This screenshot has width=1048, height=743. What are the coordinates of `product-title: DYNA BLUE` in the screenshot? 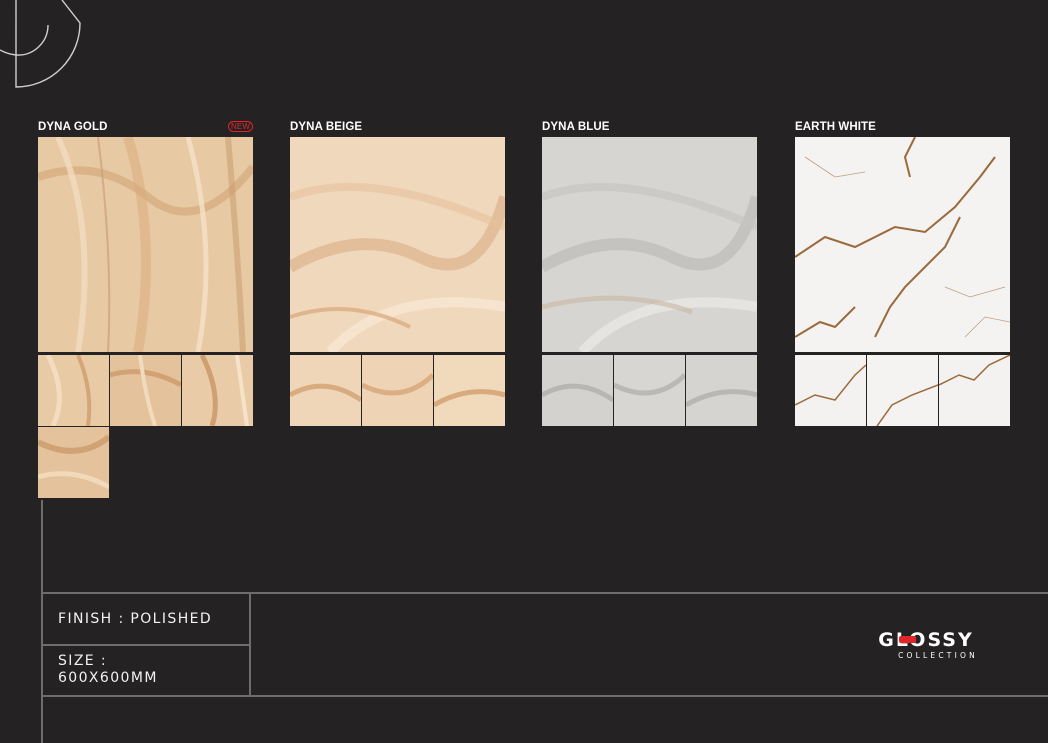 It's located at (576, 127).